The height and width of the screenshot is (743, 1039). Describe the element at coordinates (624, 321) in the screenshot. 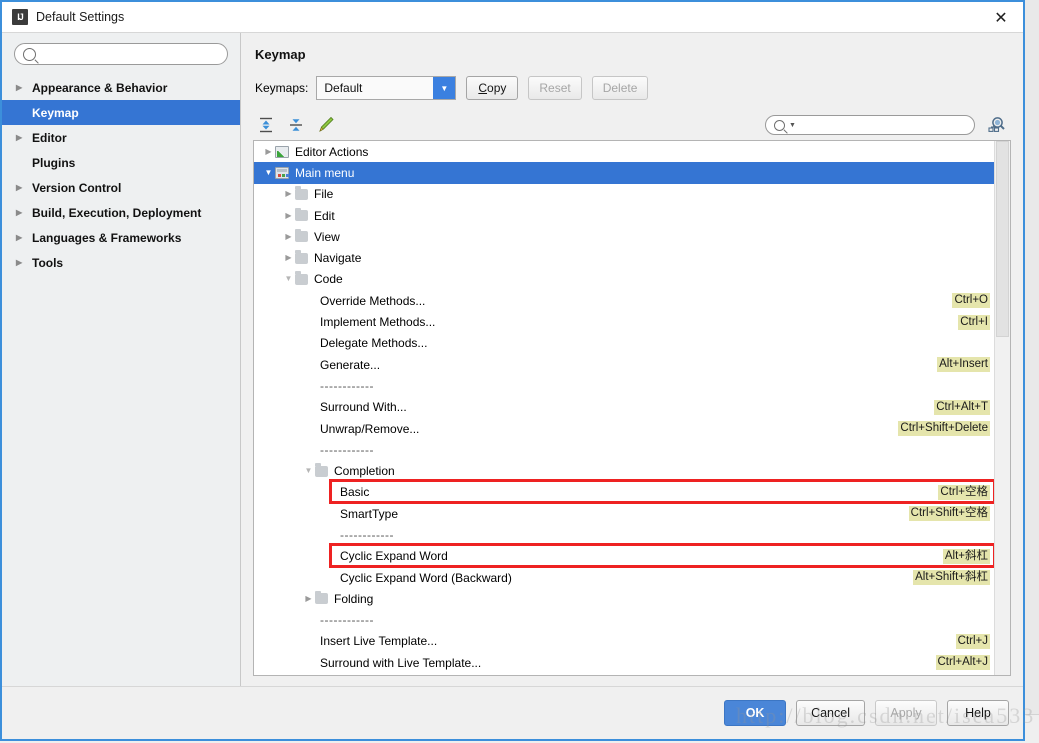

I see `tree-row: Implement Methods... Ctrl+I` at that location.